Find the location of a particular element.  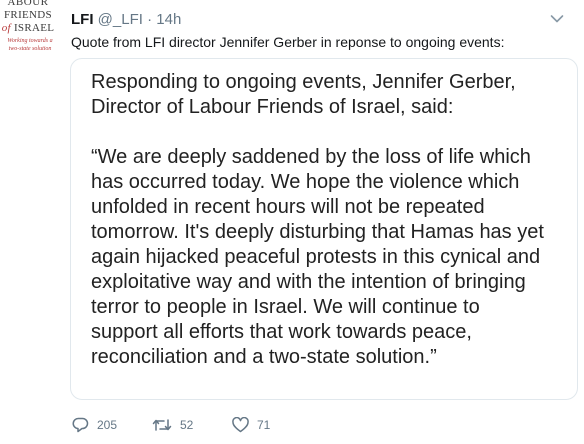

avatar-logo-line: of ISRAEL is located at coordinates (28, 28).